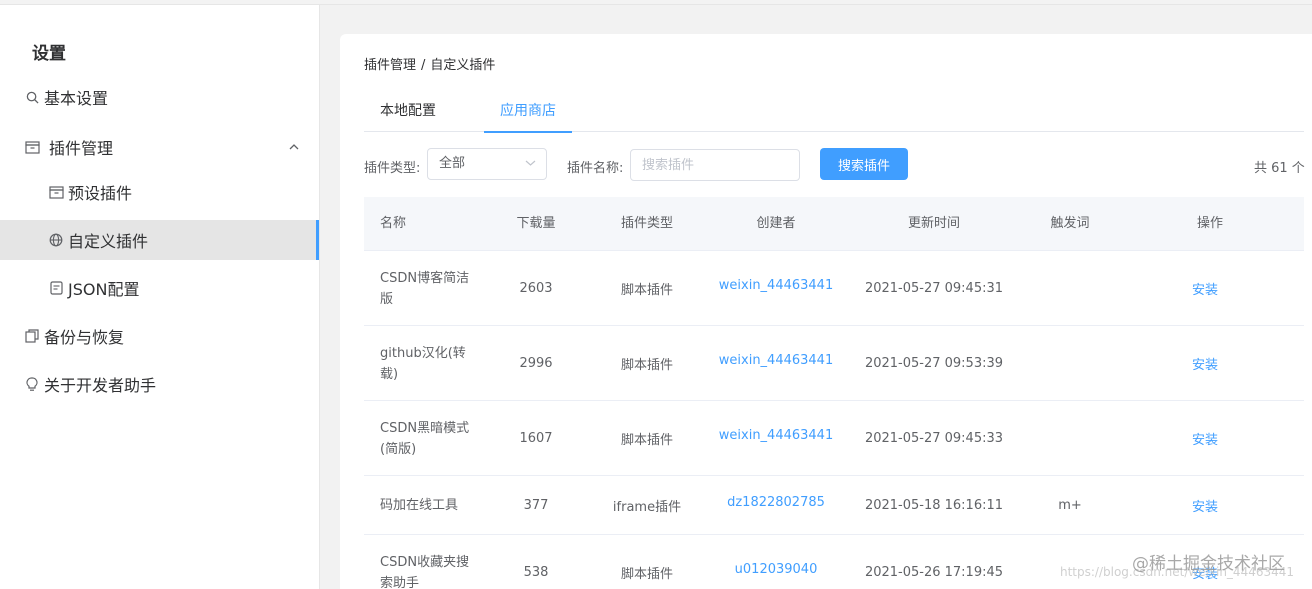  What do you see at coordinates (425, 571) in the screenshot?
I see `plugin-name: CSDN收藏夹搜索助手` at bounding box center [425, 571].